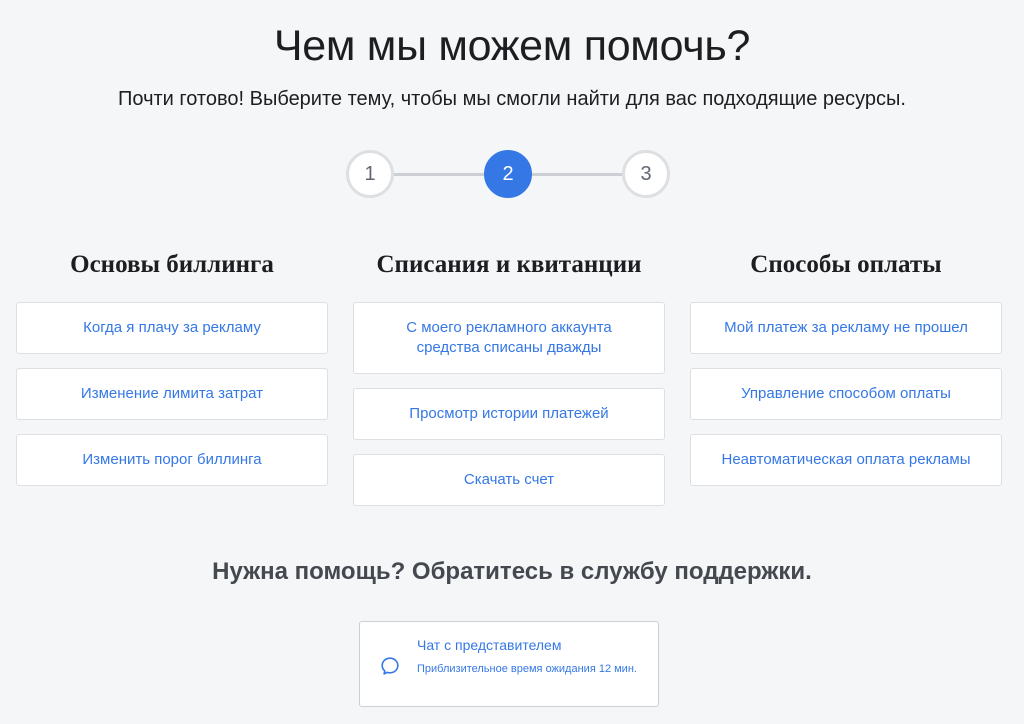 The height and width of the screenshot is (724, 1024). Describe the element at coordinates (846, 394) in the screenshot. I see `topic-manage-payment-method: Управление способом оплаты` at that location.